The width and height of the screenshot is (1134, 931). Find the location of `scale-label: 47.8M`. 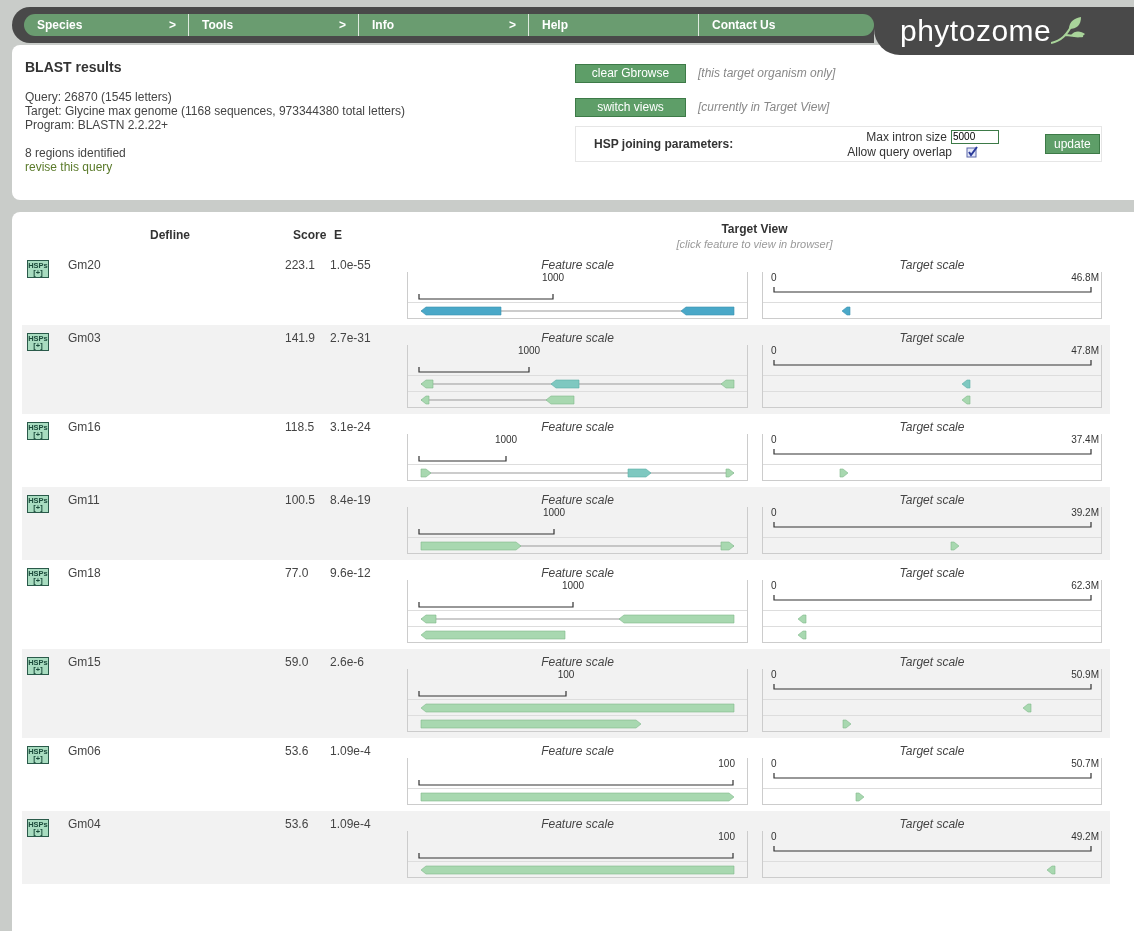

scale-label: 47.8M is located at coordinates (1085, 350).